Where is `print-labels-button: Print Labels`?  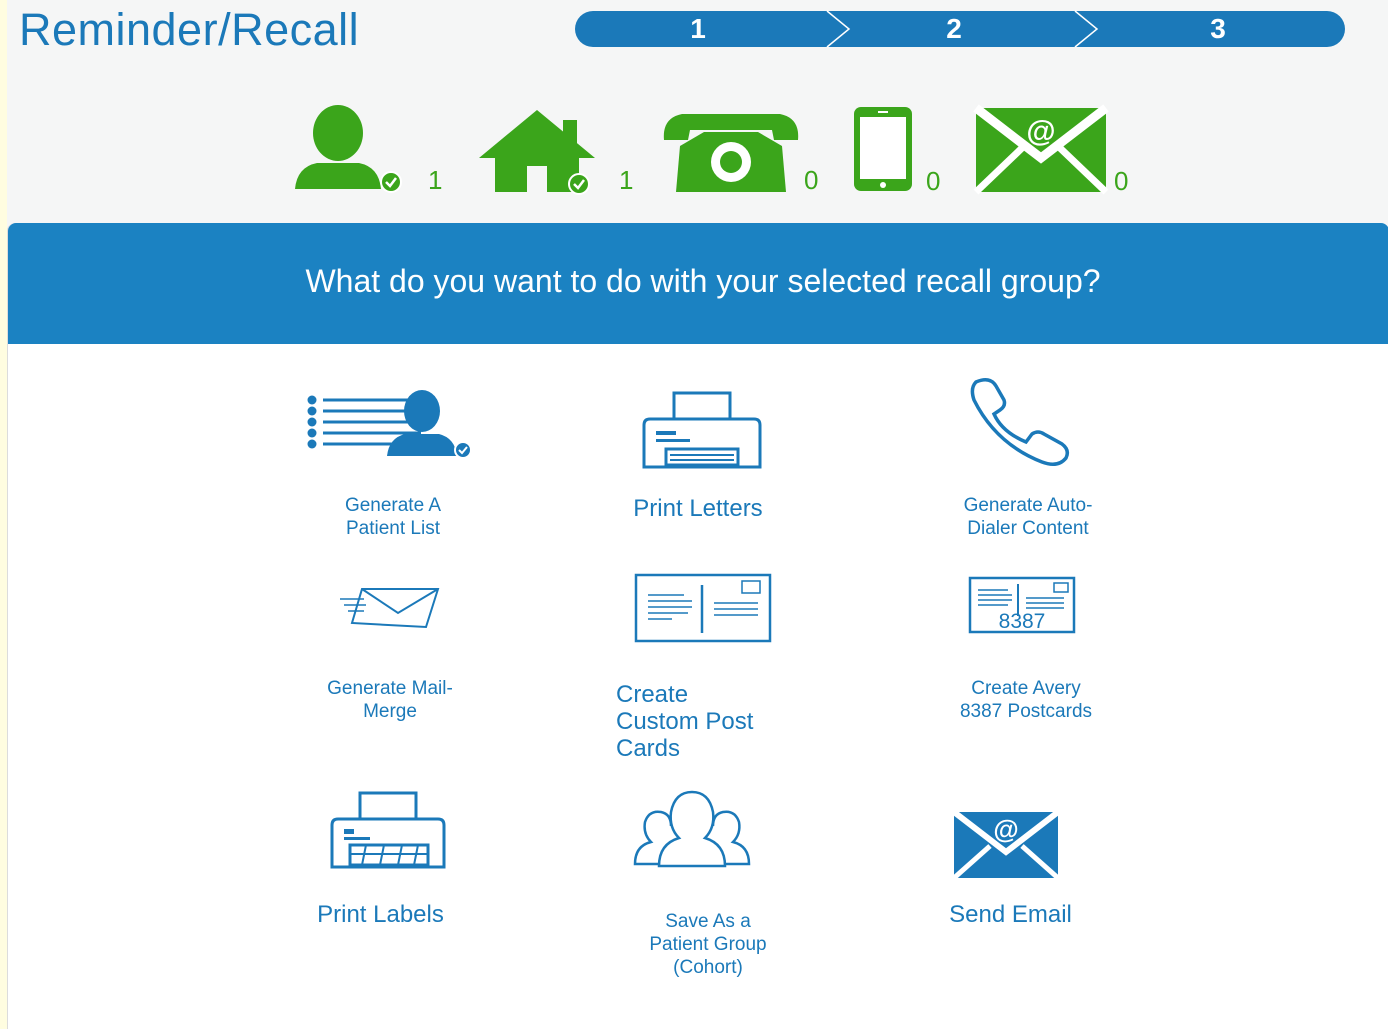 print-labels-button: Print Labels is located at coordinates (383, 866).